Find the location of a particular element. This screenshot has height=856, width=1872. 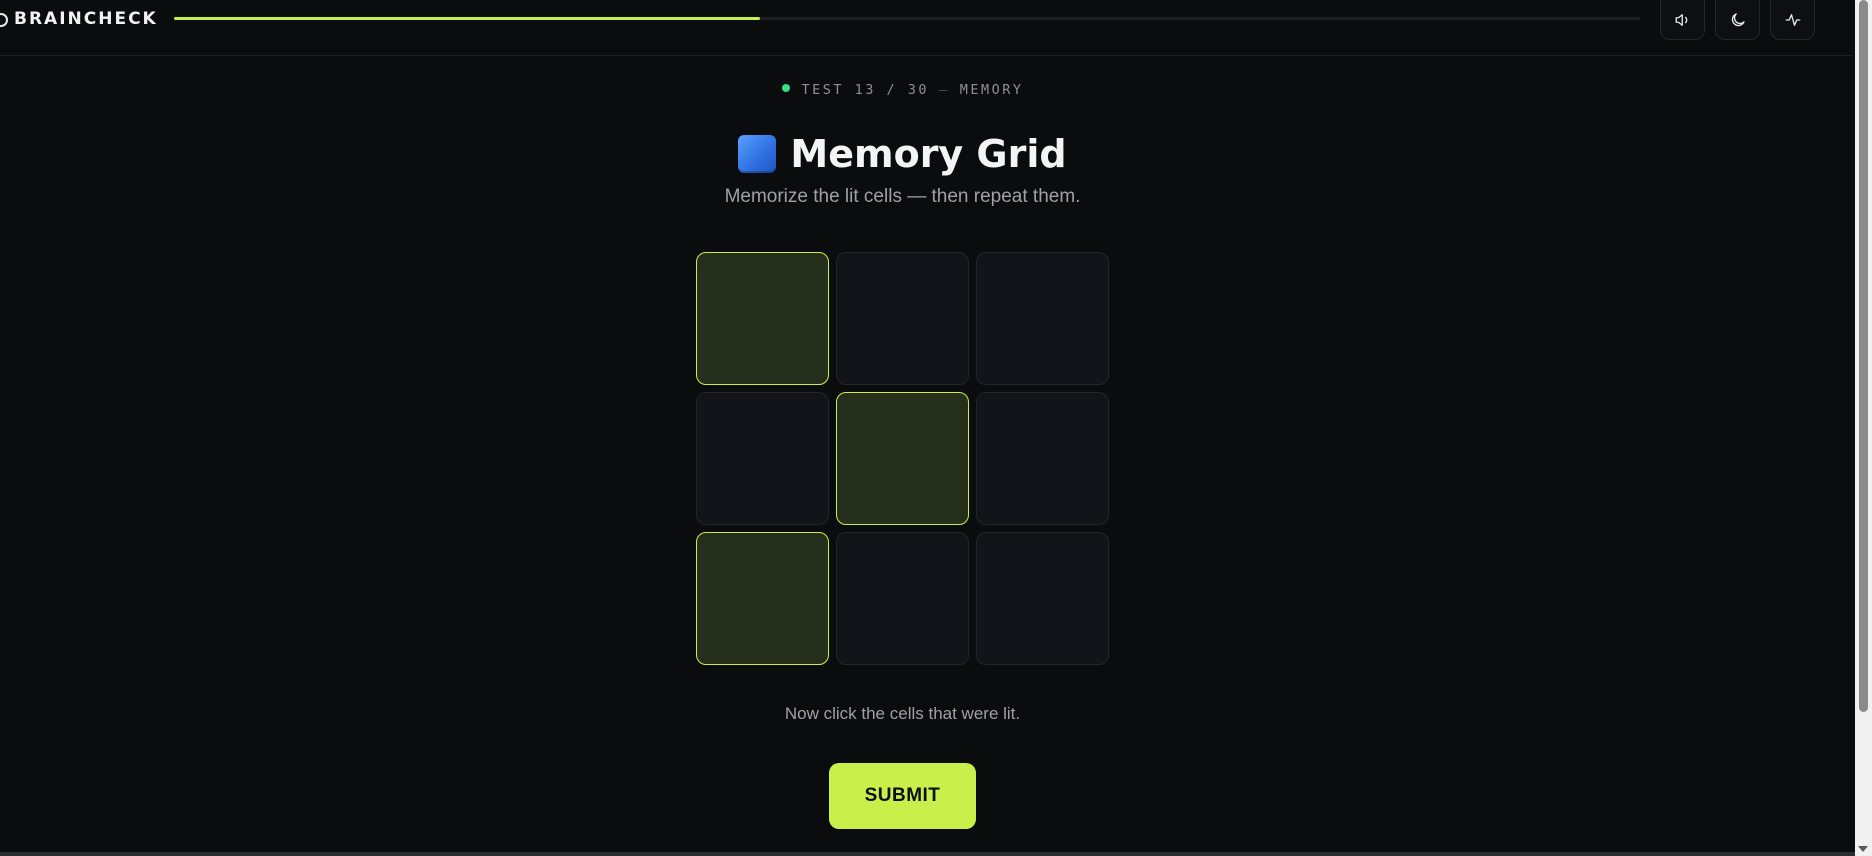

submit-button: SUBMIT is located at coordinates (902, 796).